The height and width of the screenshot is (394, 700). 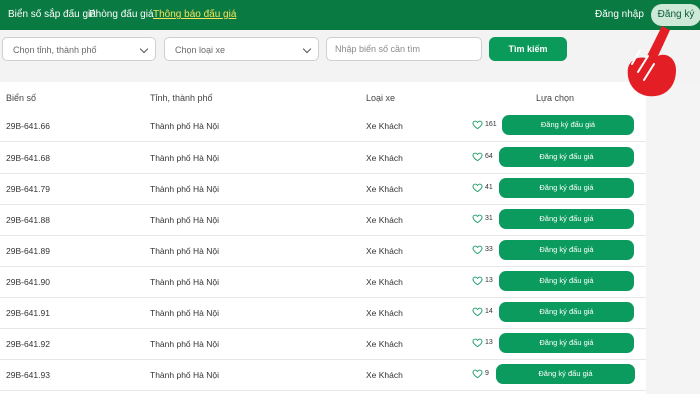 What do you see at coordinates (52, 14) in the screenshot?
I see `nav-upcoming-plates: Biển số sắp đấu giá` at bounding box center [52, 14].